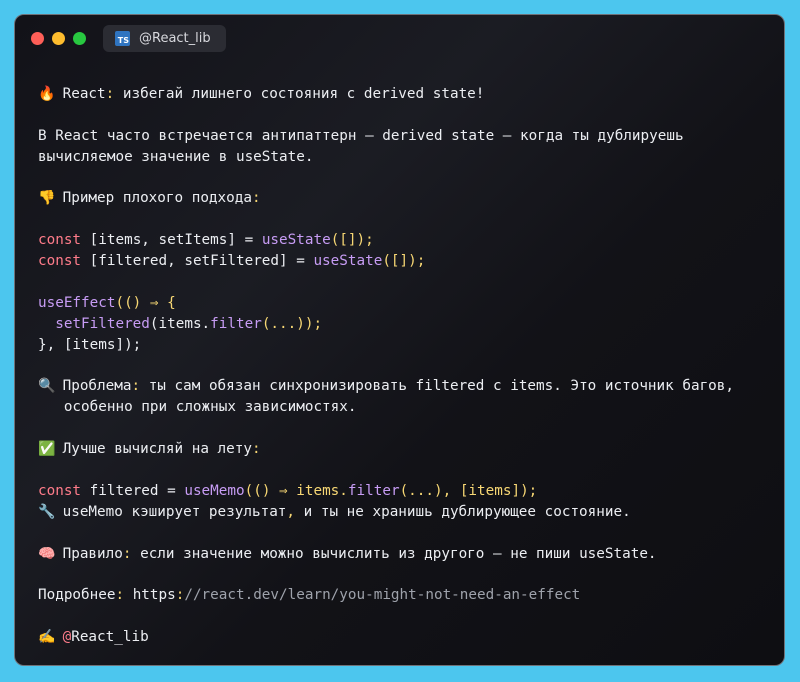 The height and width of the screenshot is (682, 800). What do you see at coordinates (197, 407) in the screenshot?
I see `problem-line-2: особенно при сложных зависимостях.` at bounding box center [197, 407].